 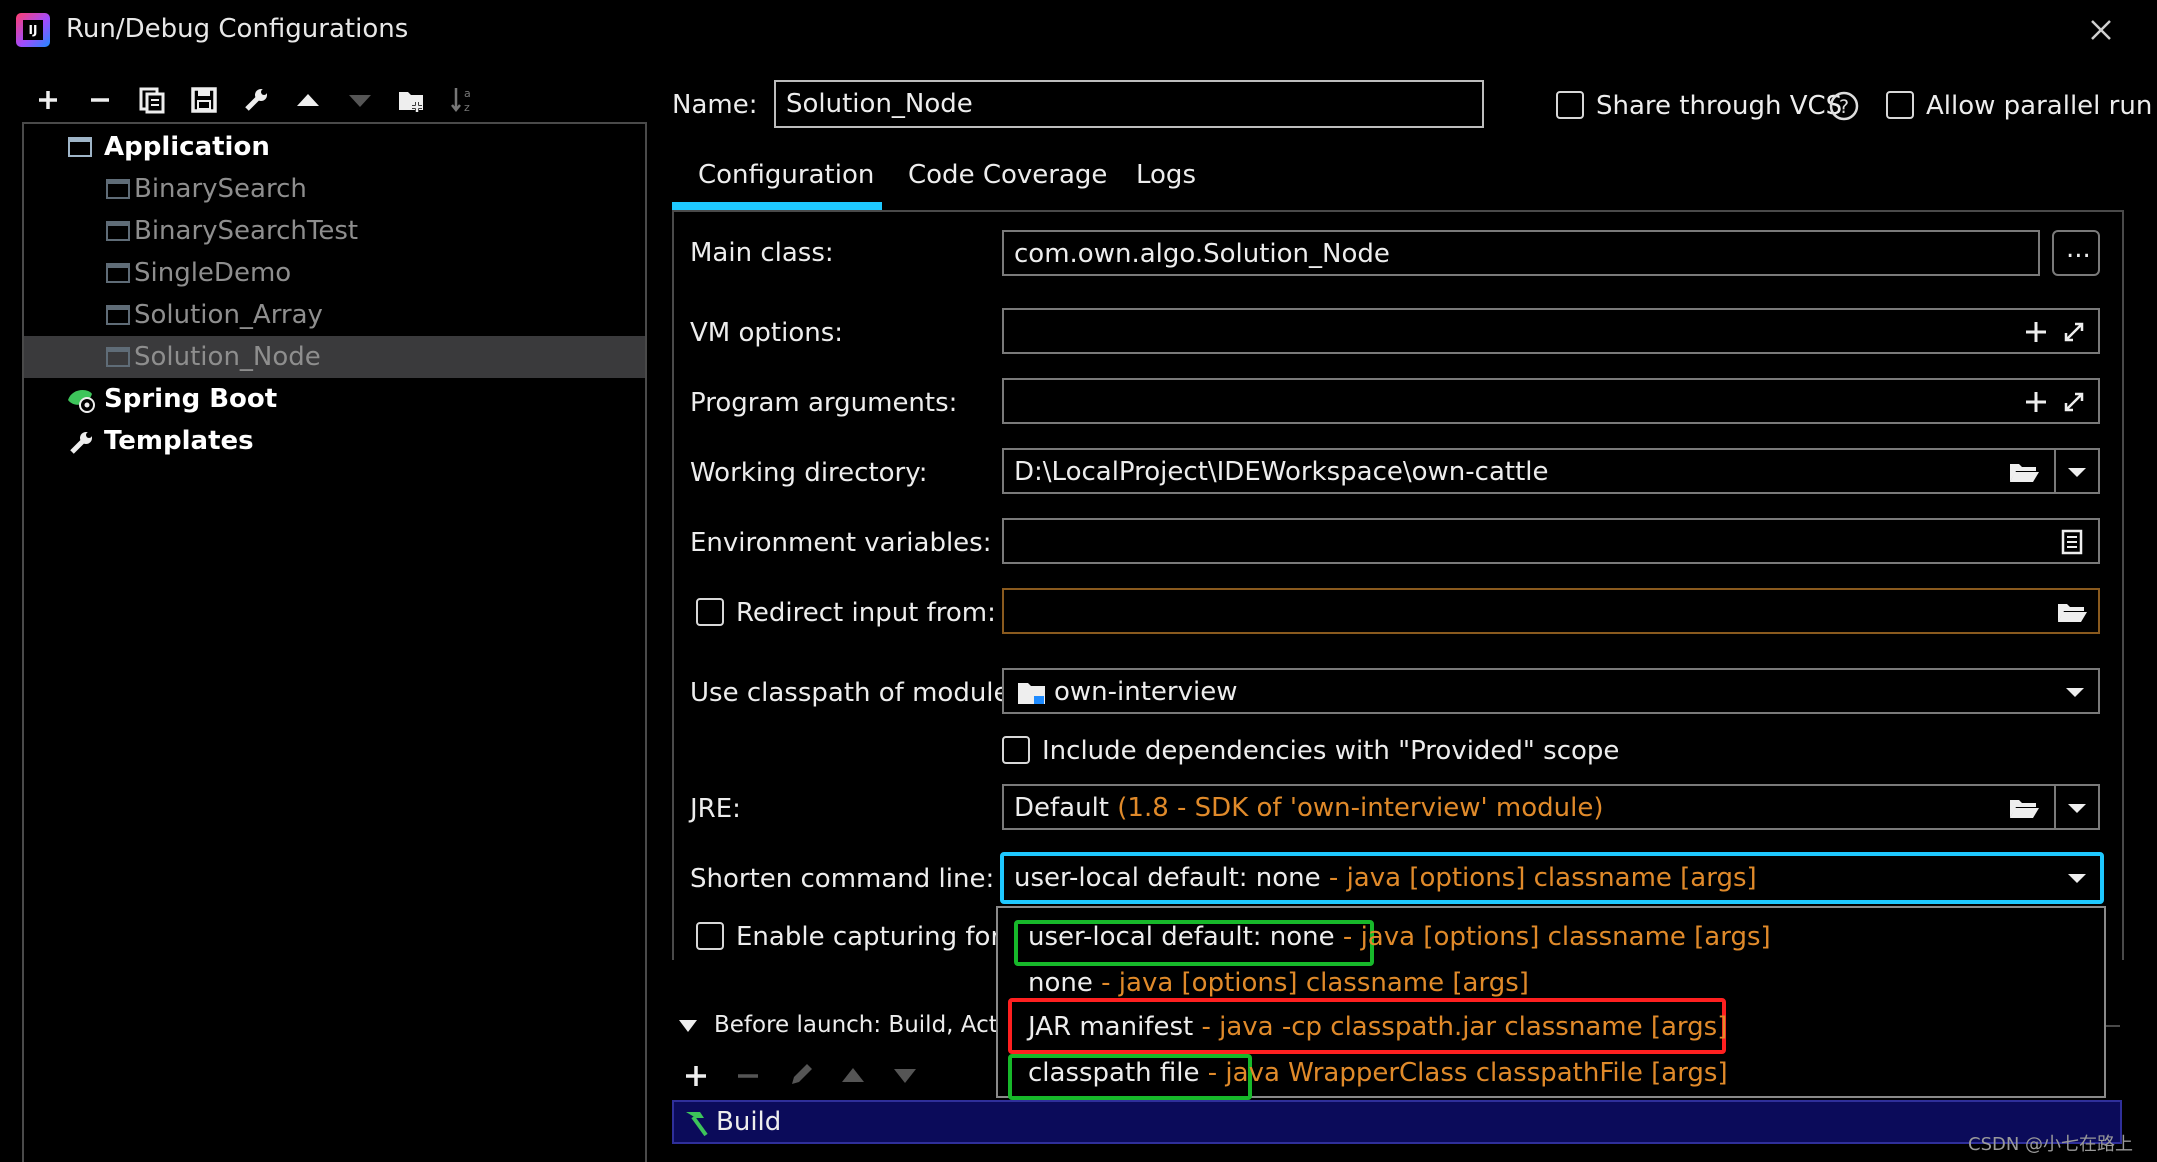 What do you see at coordinates (1570, 105) in the screenshot?
I see `share-vcs-checkbox` at bounding box center [1570, 105].